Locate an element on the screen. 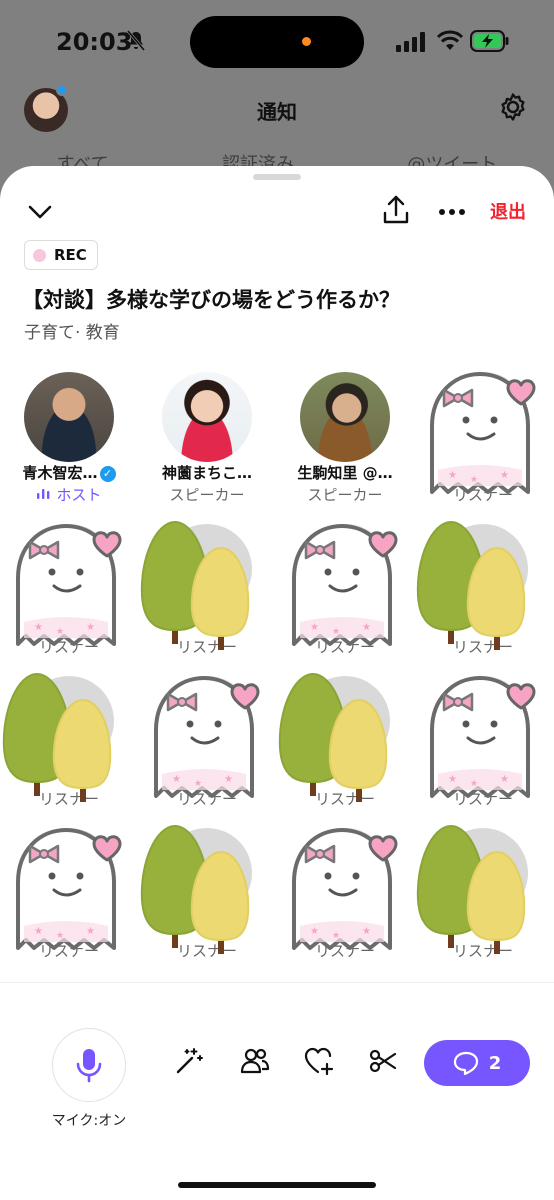  participant-15: リスナー ★ ★ ★ is located at coordinates (345, 892).